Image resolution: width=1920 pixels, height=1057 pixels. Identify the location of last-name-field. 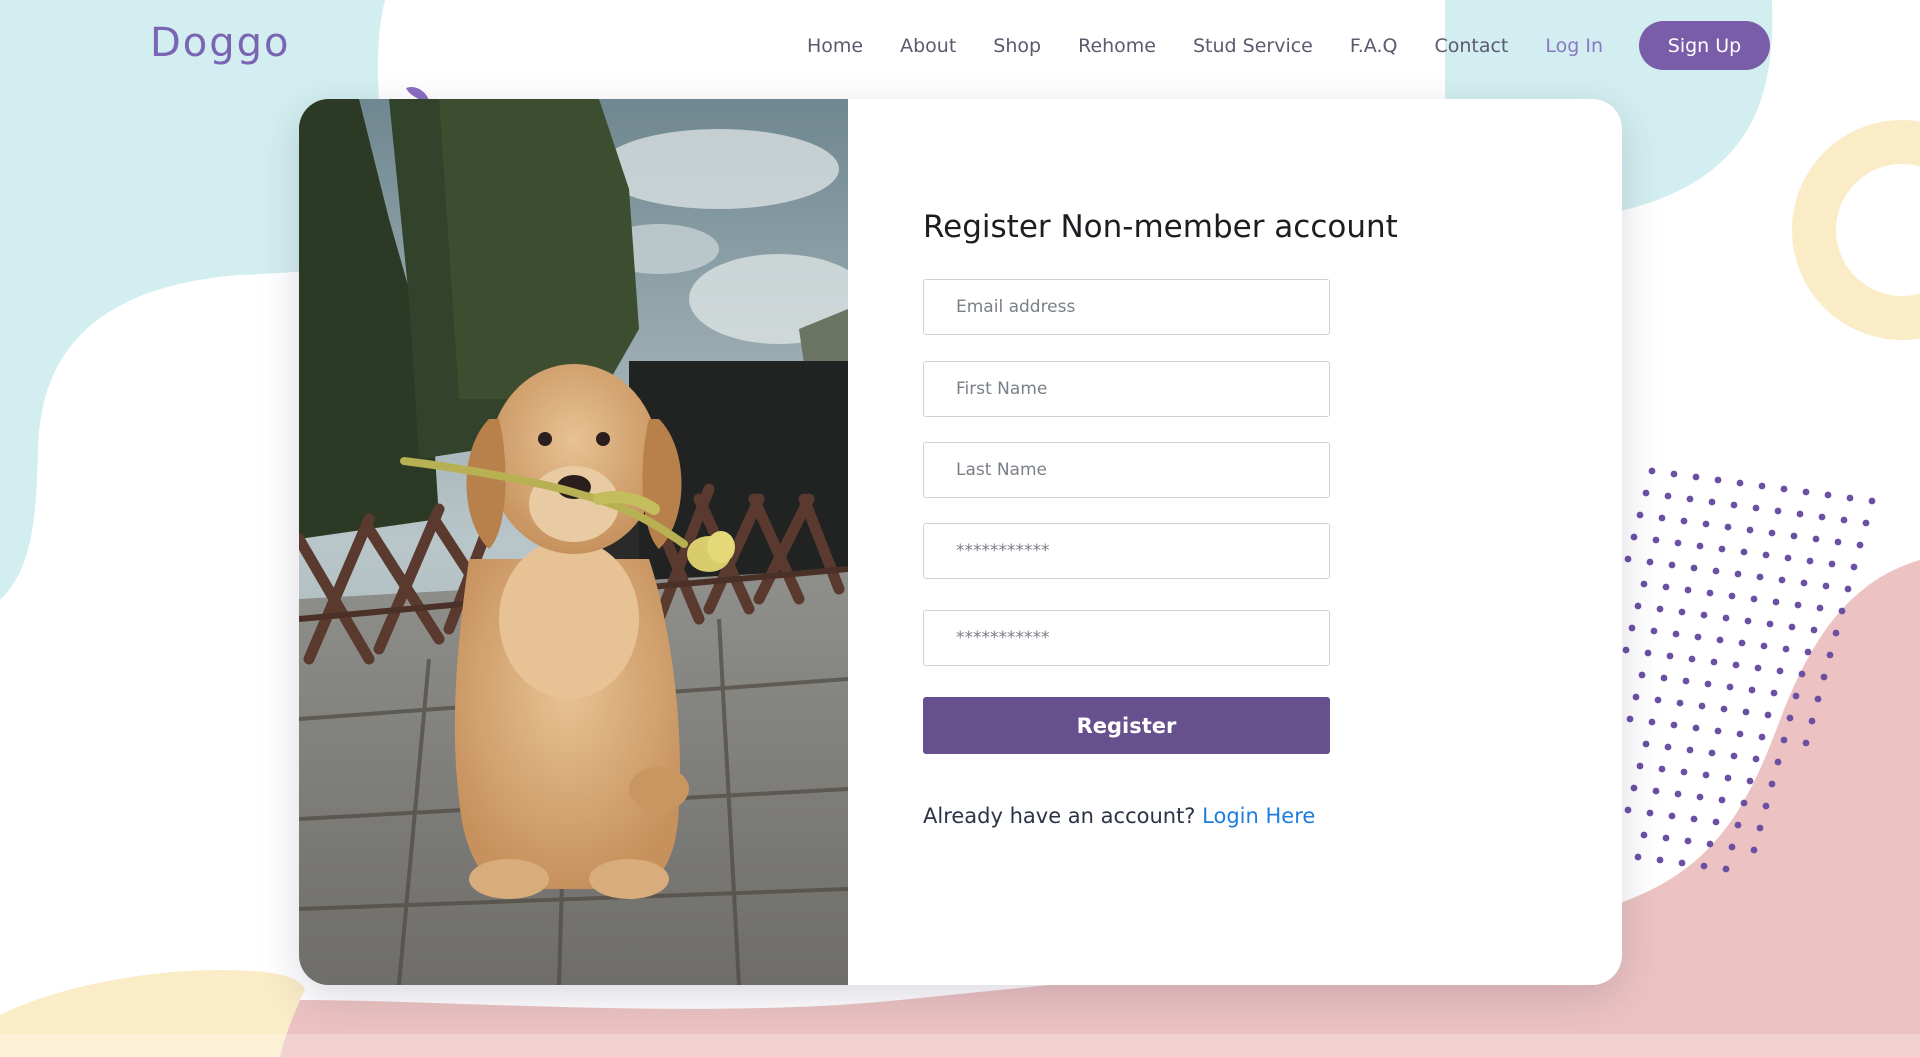
(1126, 470).